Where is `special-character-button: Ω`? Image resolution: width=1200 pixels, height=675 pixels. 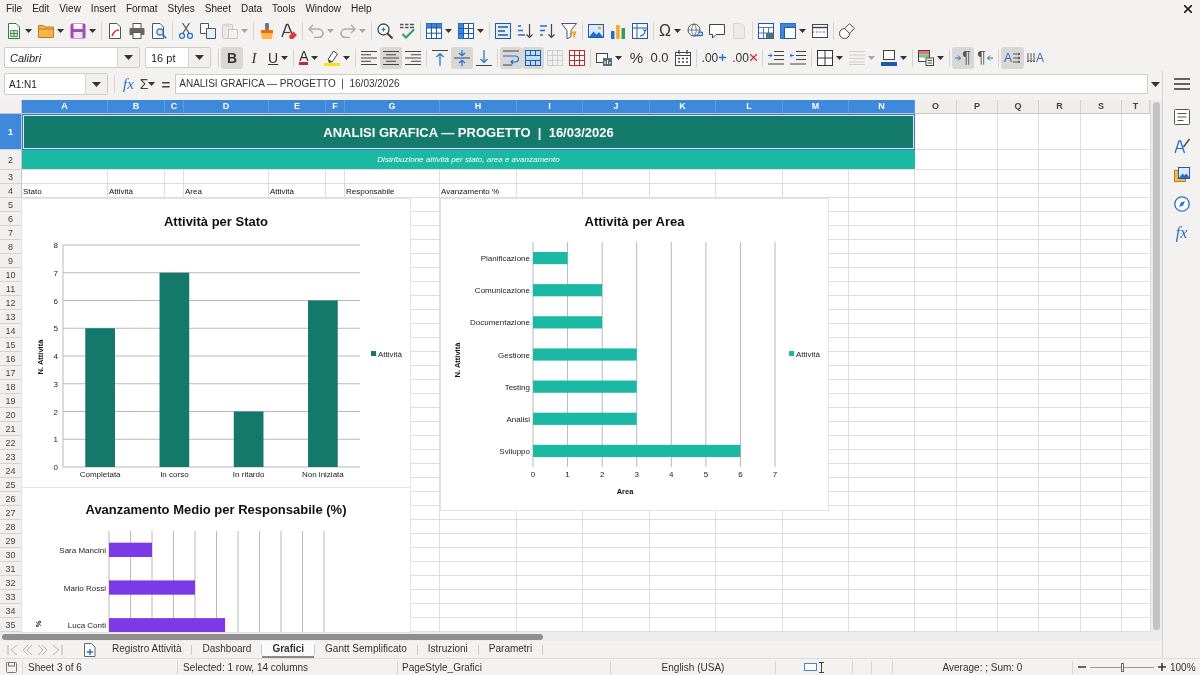
special-character-button: Ω is located at coordinates (670, 31).